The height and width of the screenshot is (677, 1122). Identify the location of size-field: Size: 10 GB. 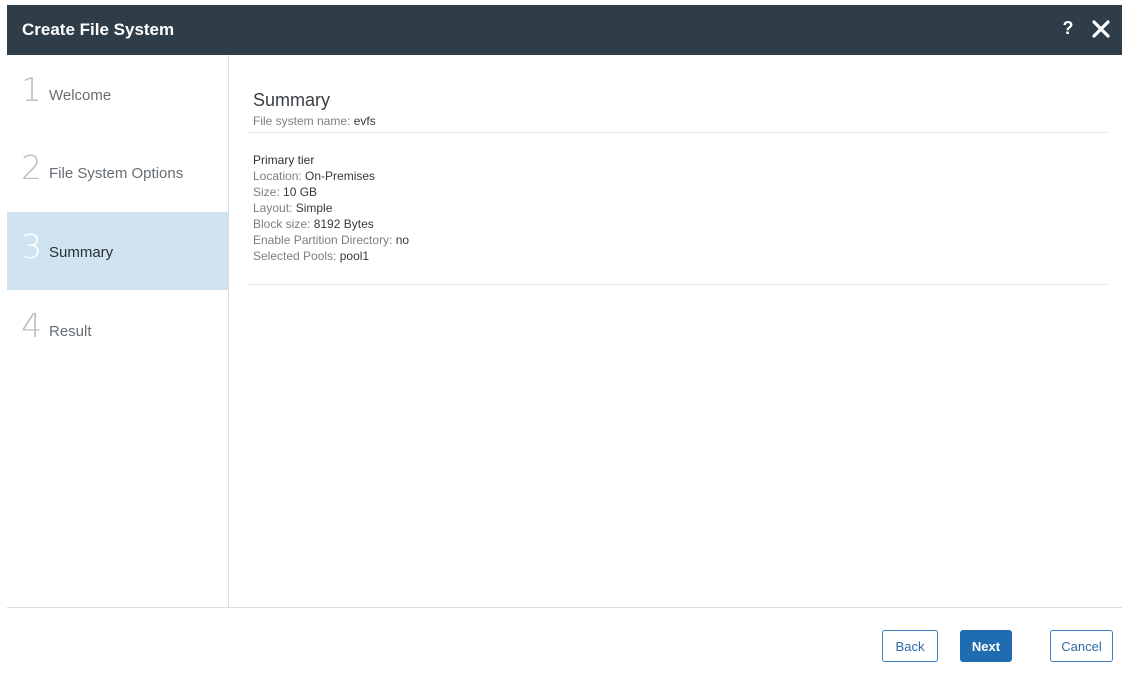
(285, 192).